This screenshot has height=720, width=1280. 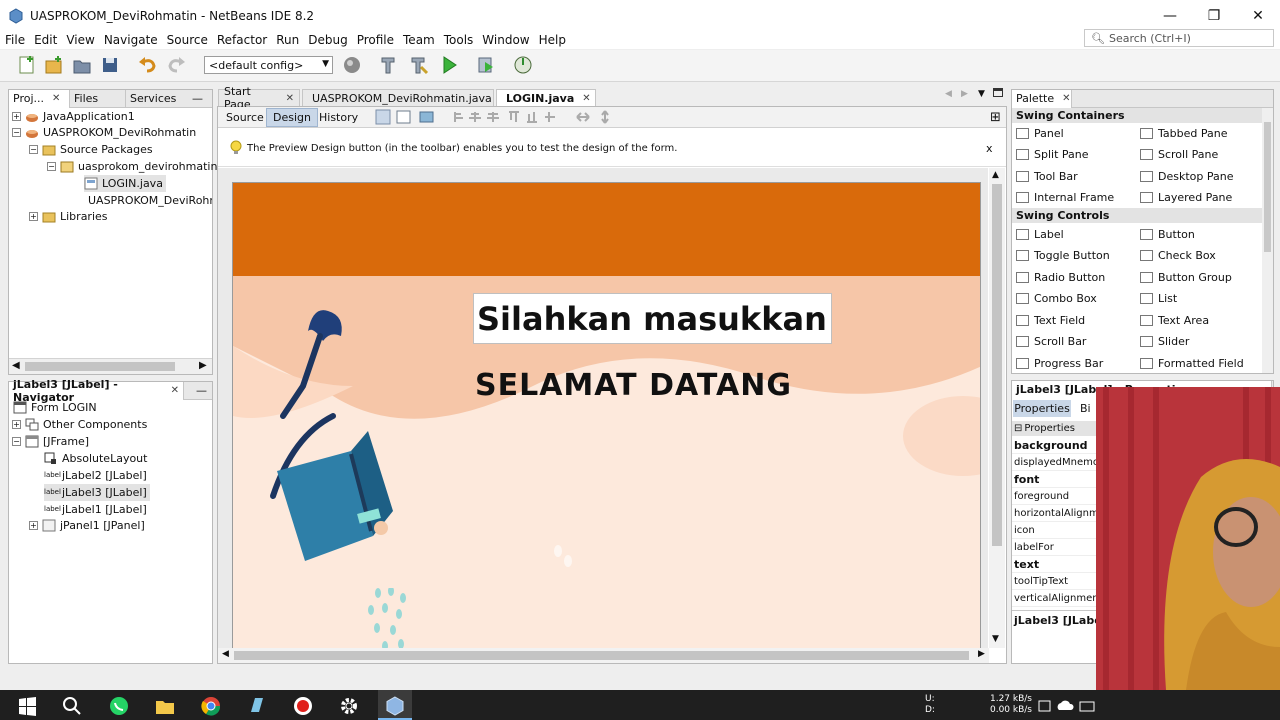 What do you see at coordinates (303, 706) in the screenshot?
I see `screen-recorder-icon` at bounding box center [303, 706].